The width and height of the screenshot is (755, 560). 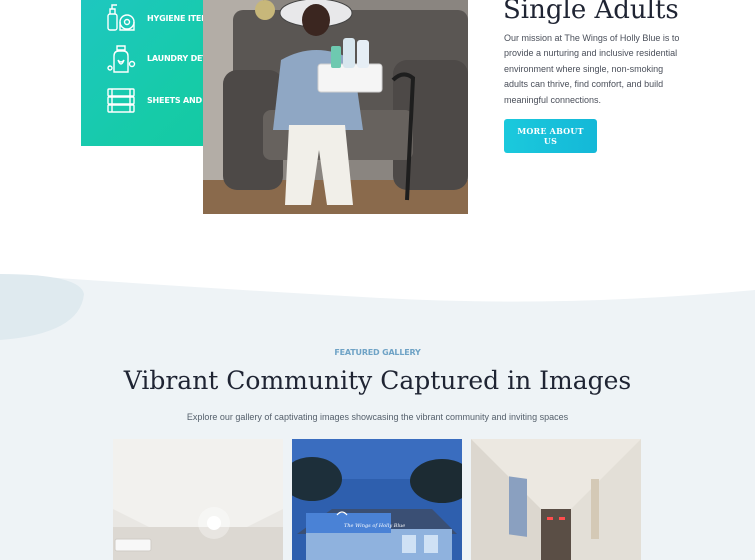 What do you see at coordinates (374, 526) in the screenshot?
I see `house-sign-text: The Wings of Holly Blue` at bounding box center [374, 526].